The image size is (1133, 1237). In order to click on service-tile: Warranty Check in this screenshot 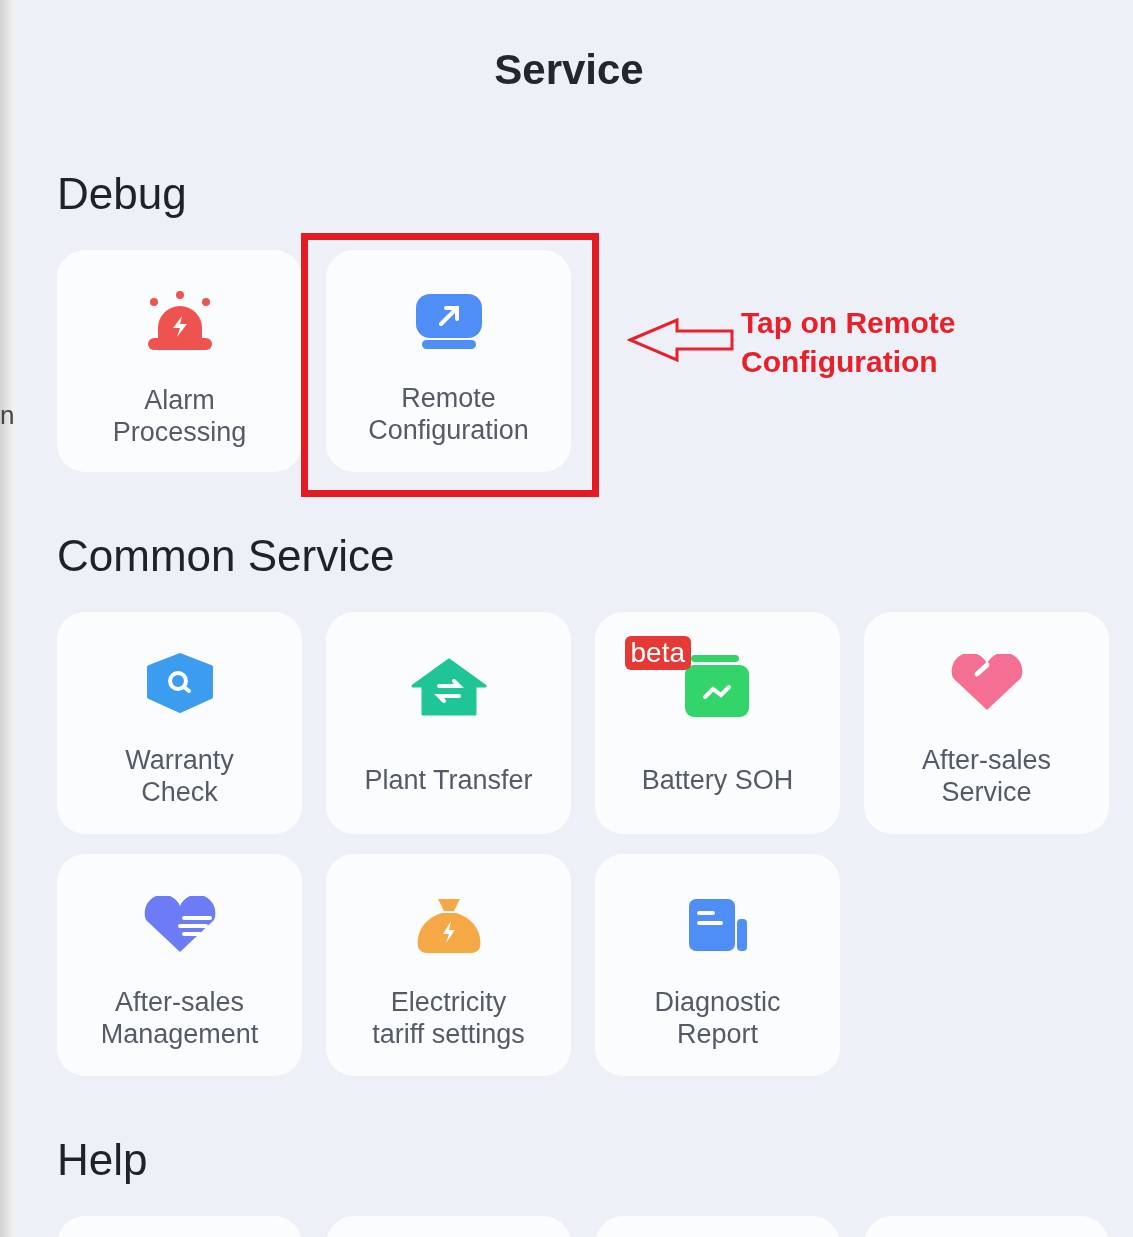, I will do `click(179, 723)`.